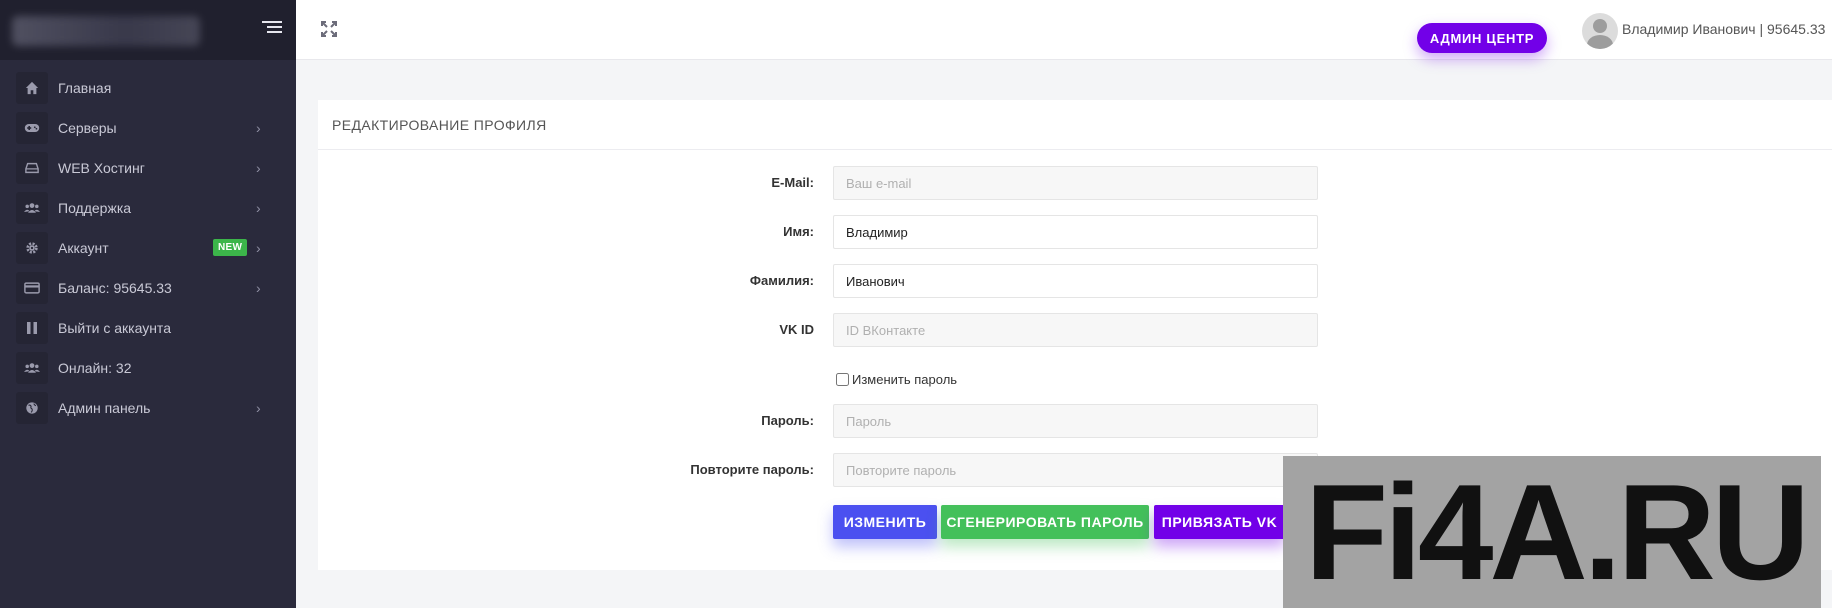  I want to click on sidebar-item-admin-panel: Админ панель ›, so click(148, 408).